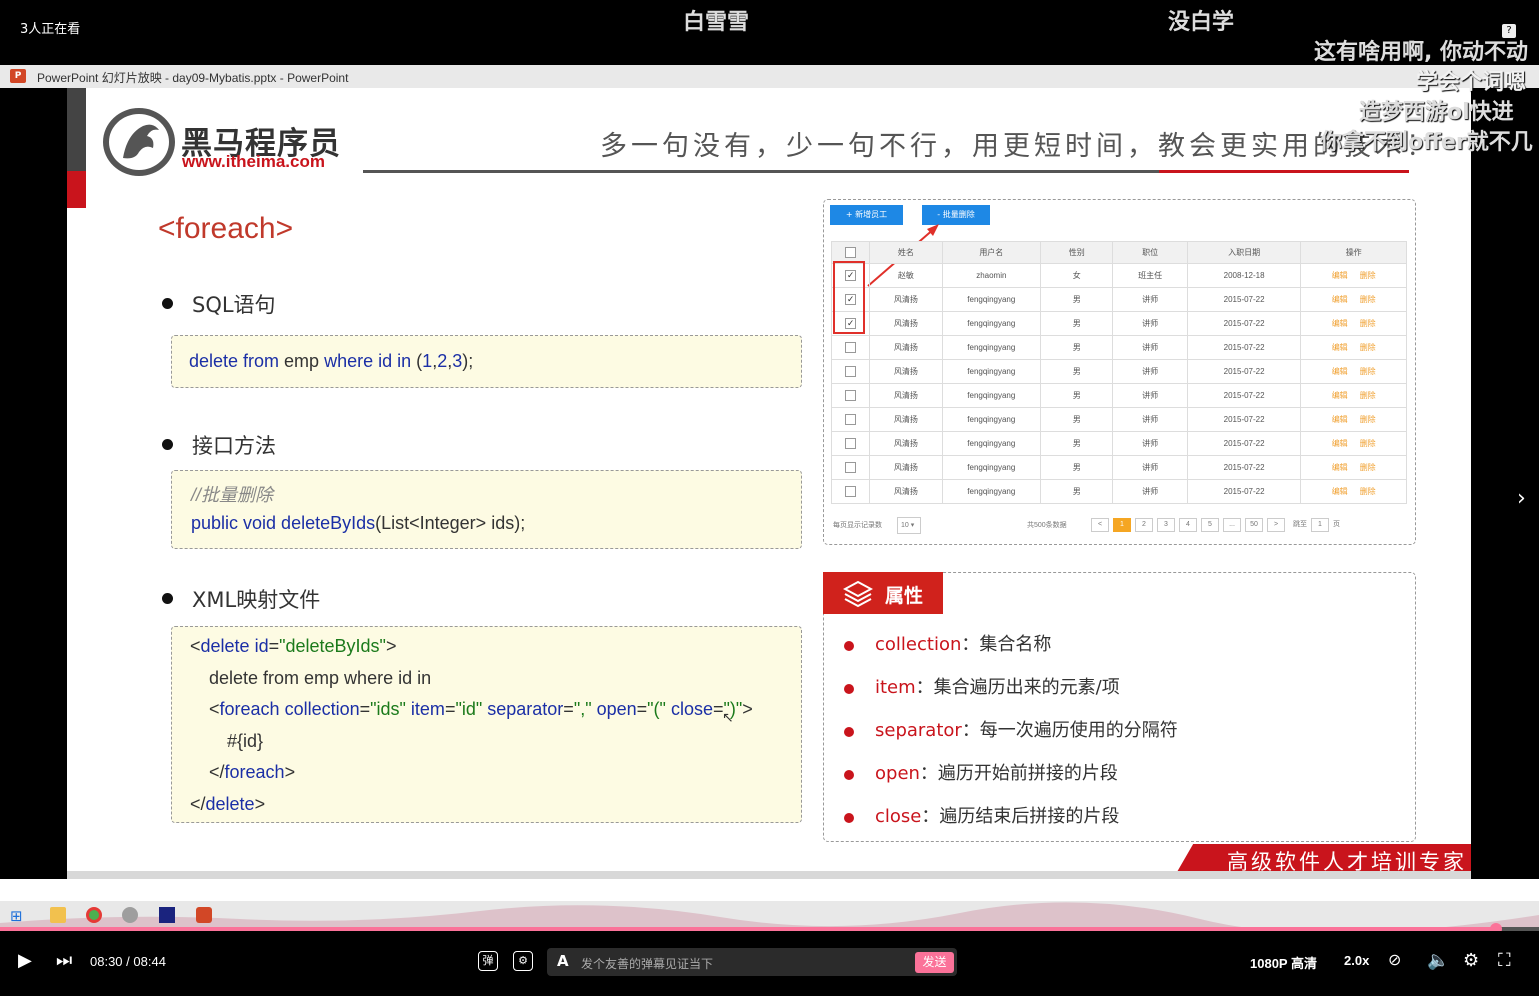 The image size is (1539, 996). Describe the element at coordinates (1077, 252) in the screenshot. I see `table-header-cell: 性别` at that location.